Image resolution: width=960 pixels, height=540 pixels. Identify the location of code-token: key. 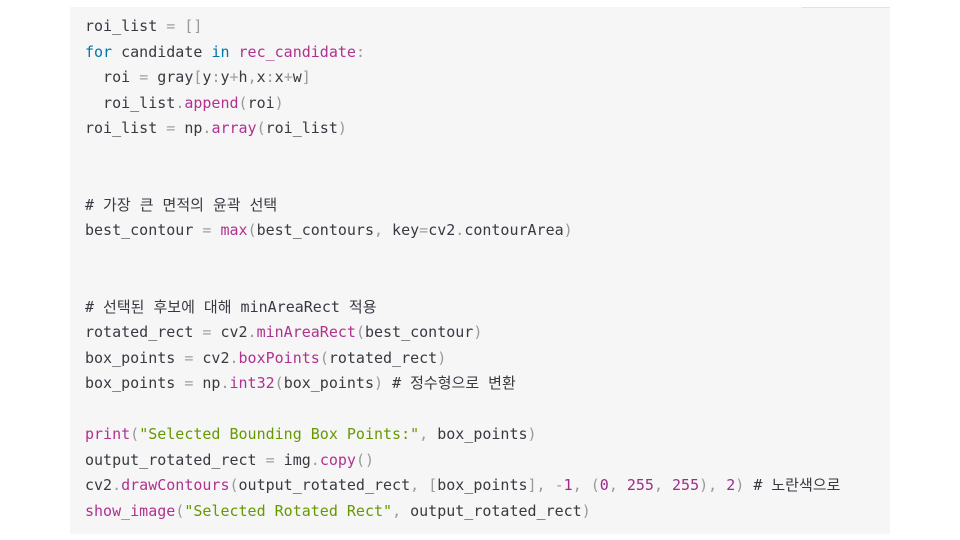
(401, 230).